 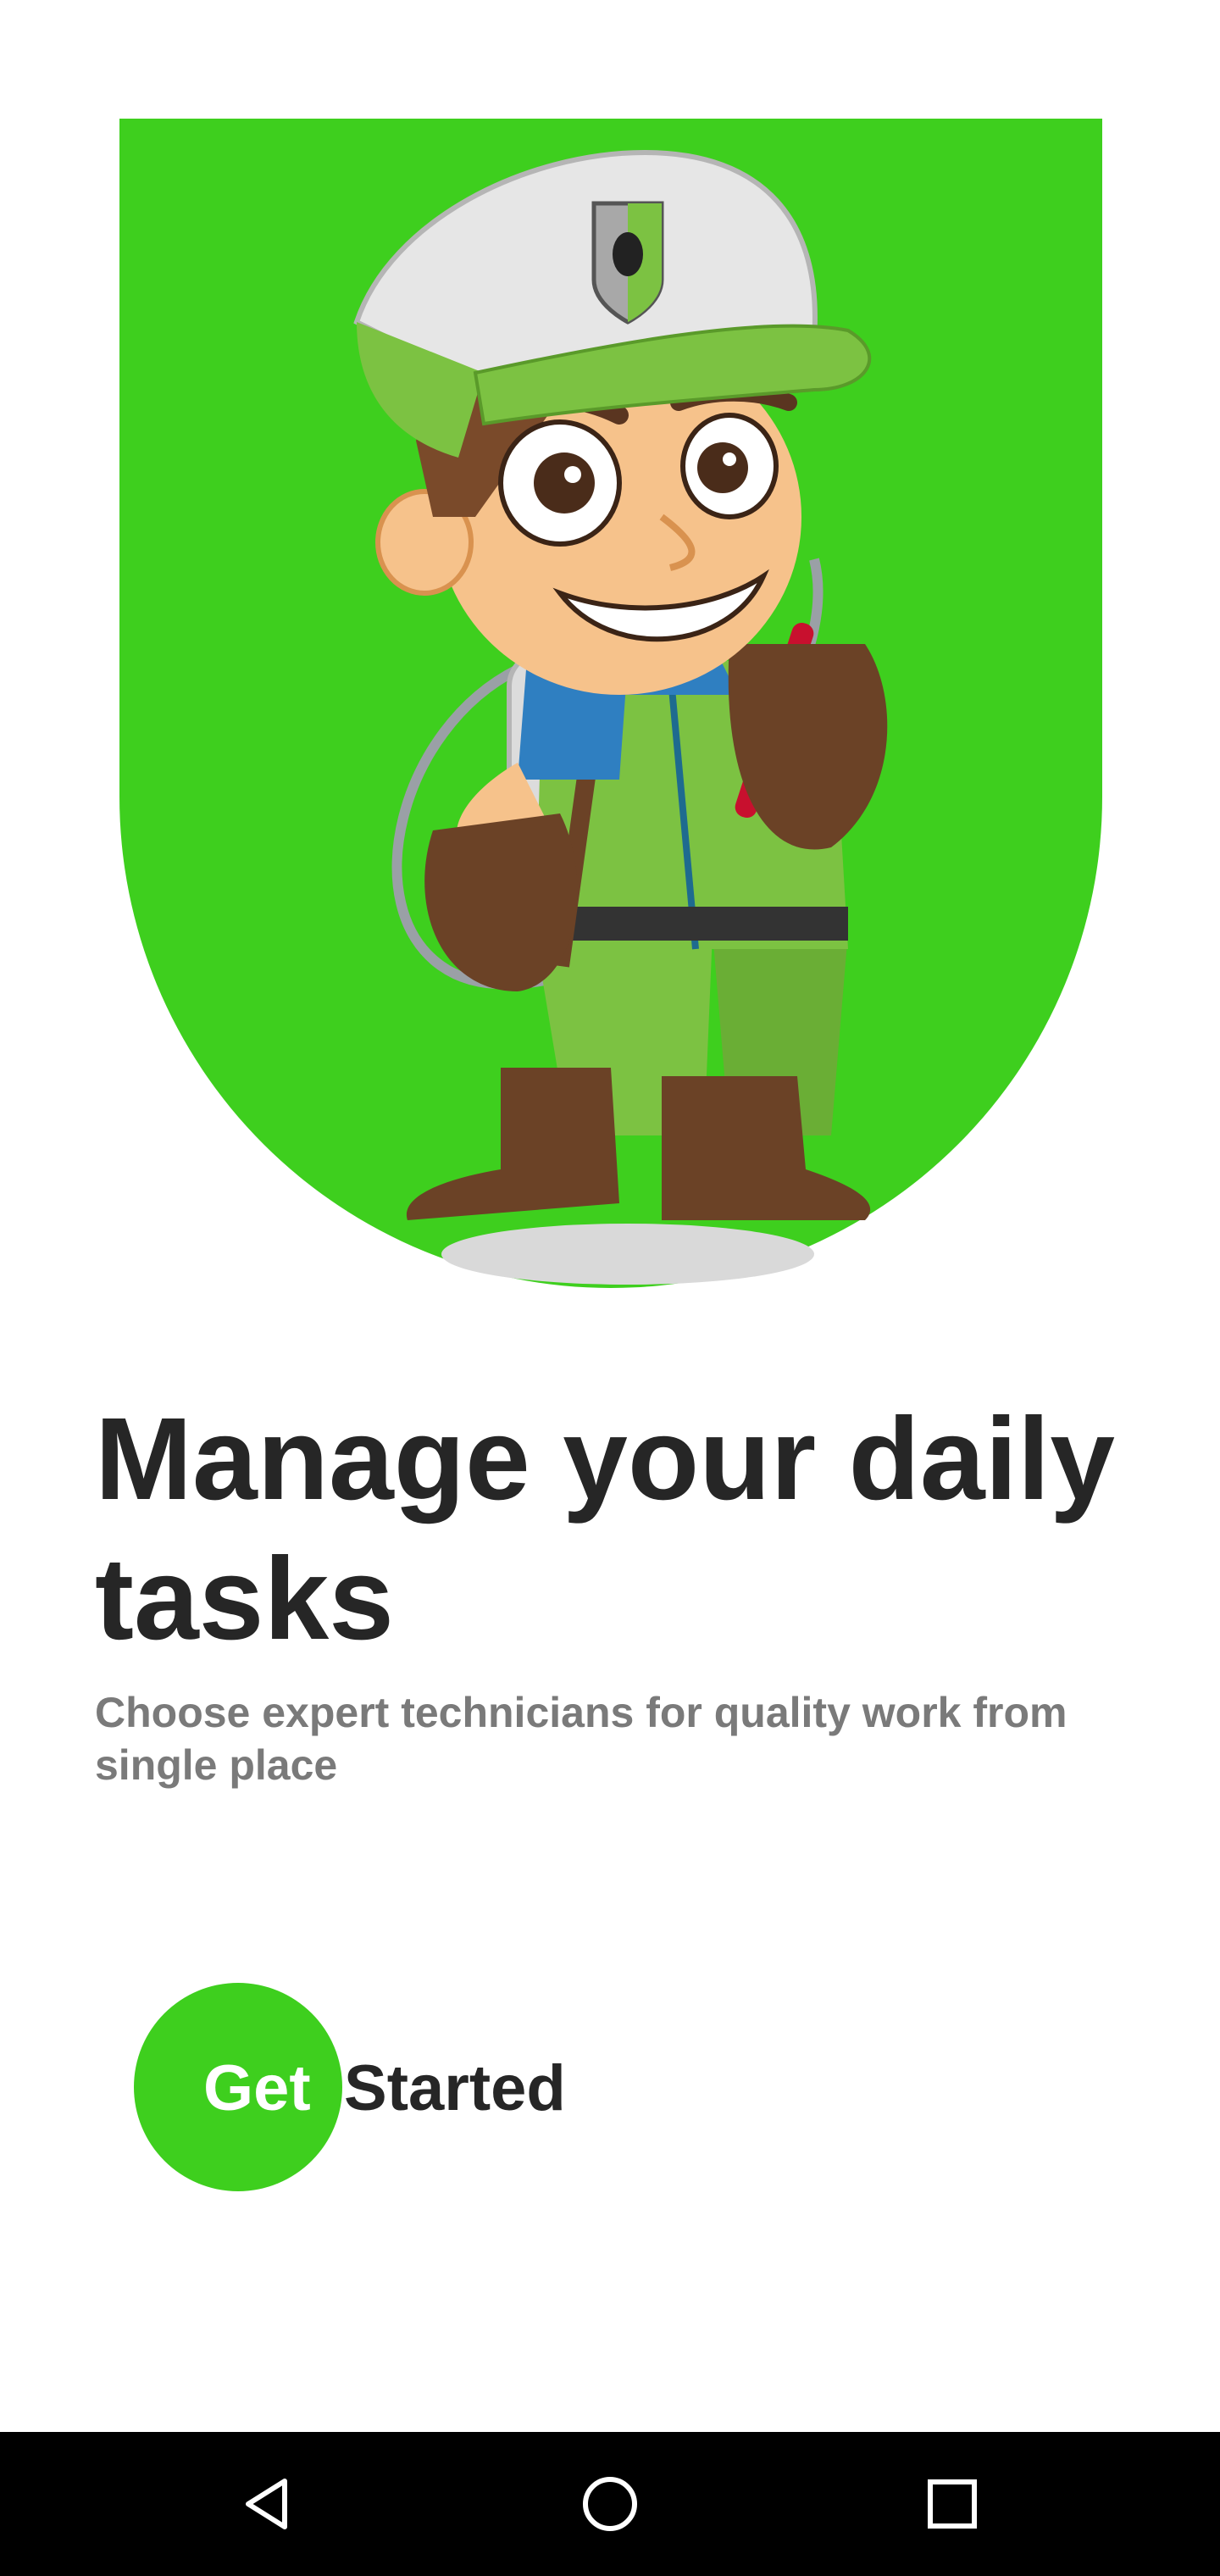 I want to click on system-navigation-bar, so click(x=610, y=2504).